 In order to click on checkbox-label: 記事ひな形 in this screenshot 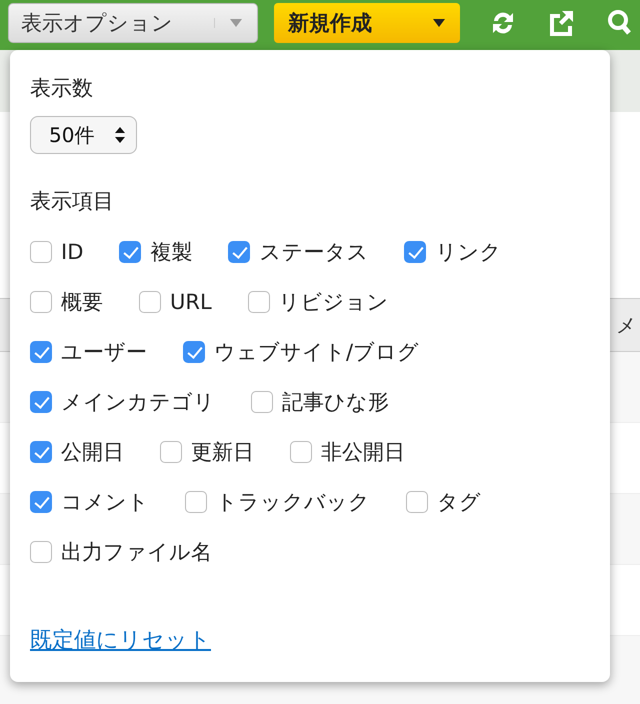, I will do `click(335, 402)`.